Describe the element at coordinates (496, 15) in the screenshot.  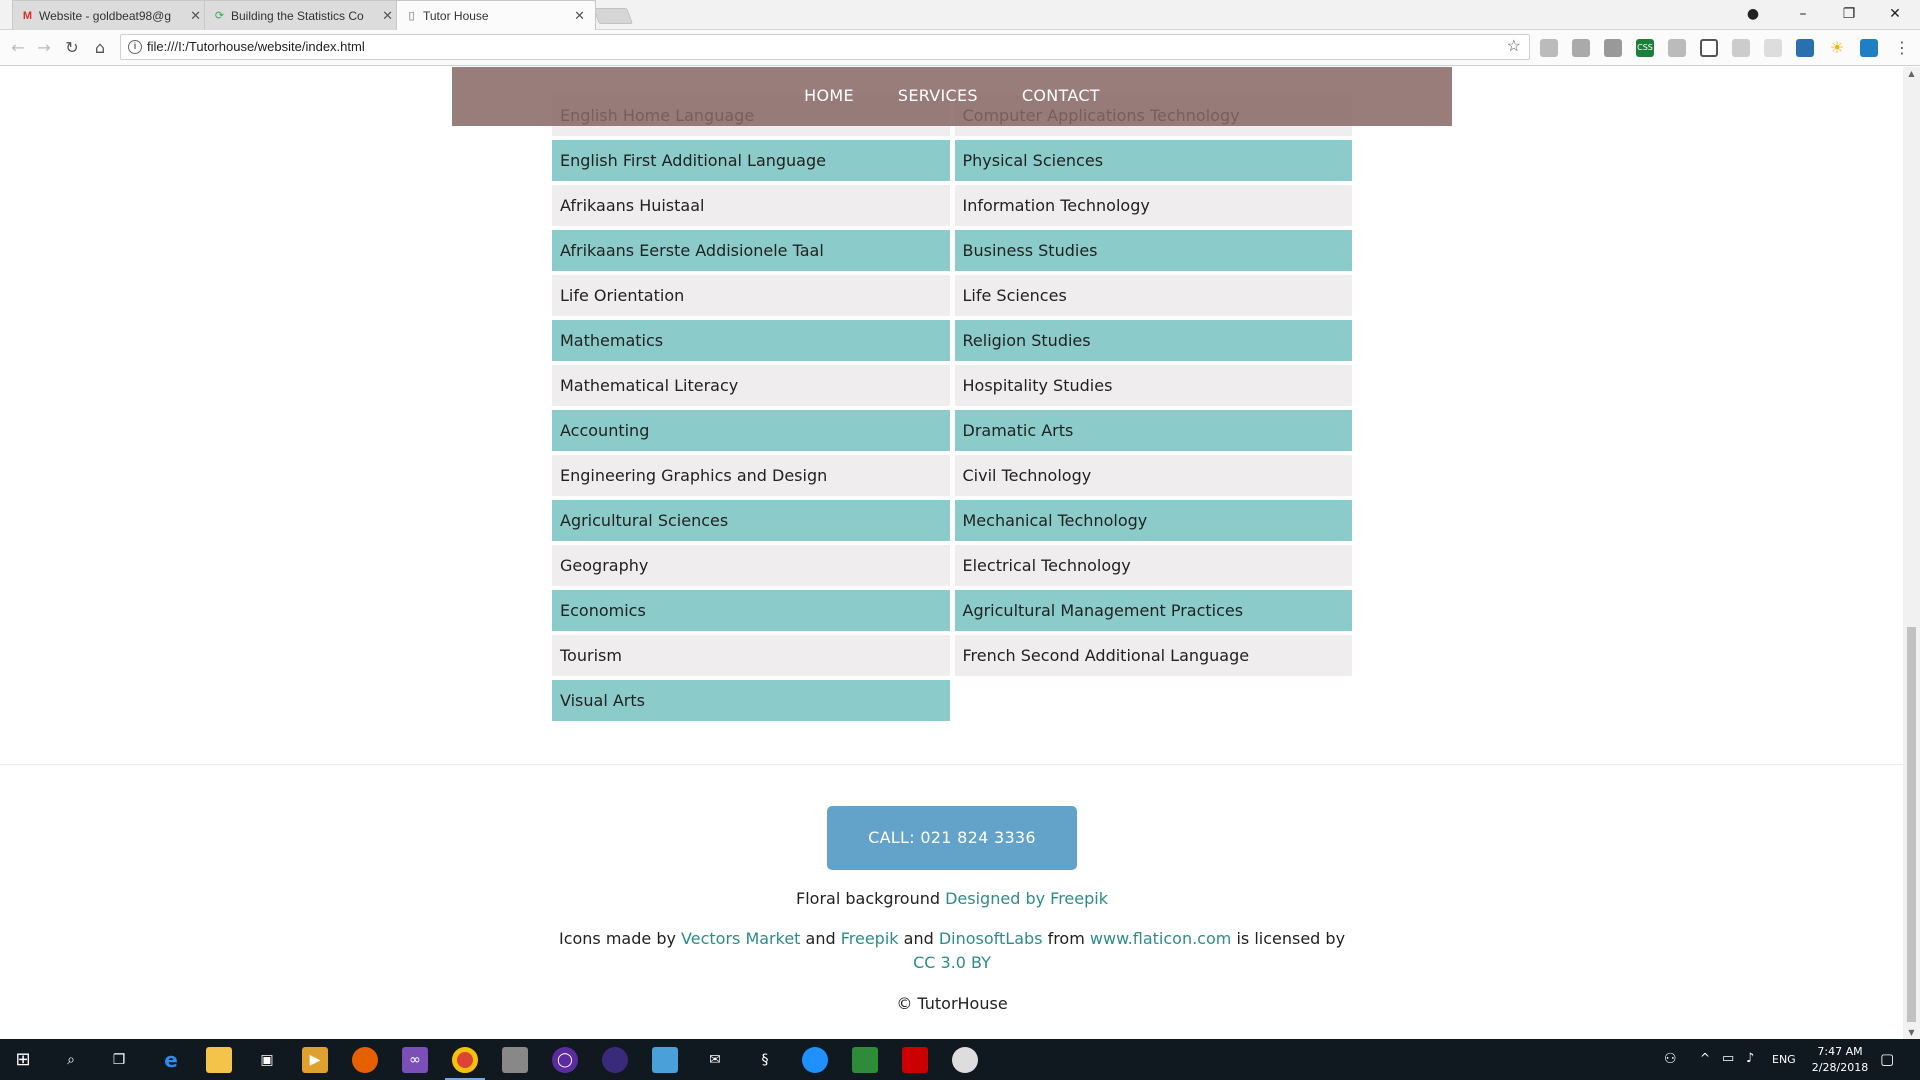
I see `tab-tutor-house: ▯ Tutor House ✕` at that location.